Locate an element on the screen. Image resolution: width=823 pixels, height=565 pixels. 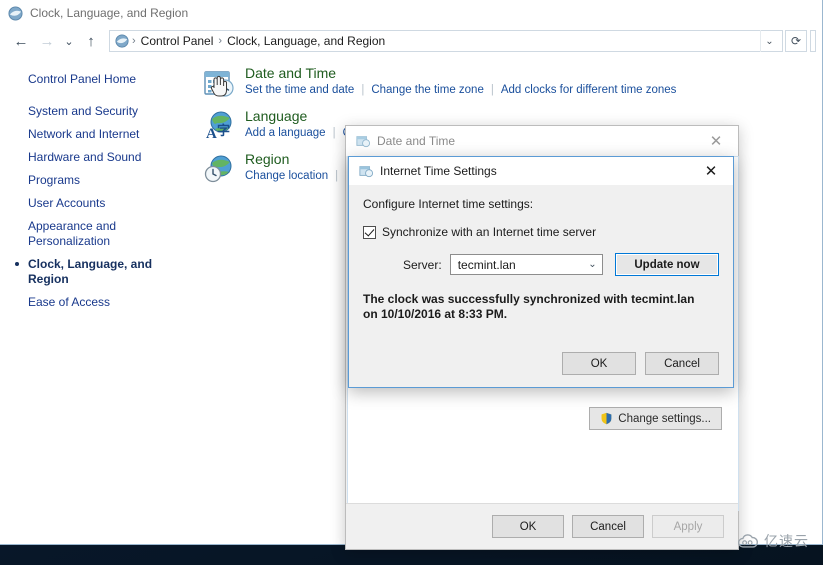
server-row: Server: tecmint.lan ⌄ Update now is located at coordinates (541, 264).